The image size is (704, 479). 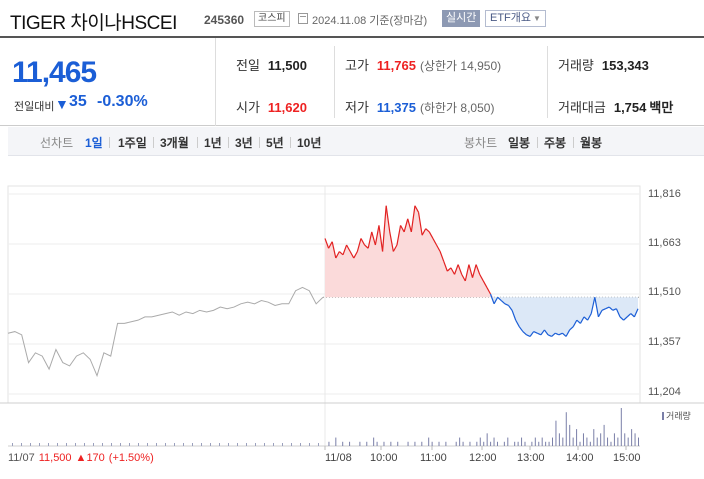 What do you see at coordinates (537, 18) in the screenshot?
I see `chevron-down-icon: ▼` at bounding box center [537, 18].